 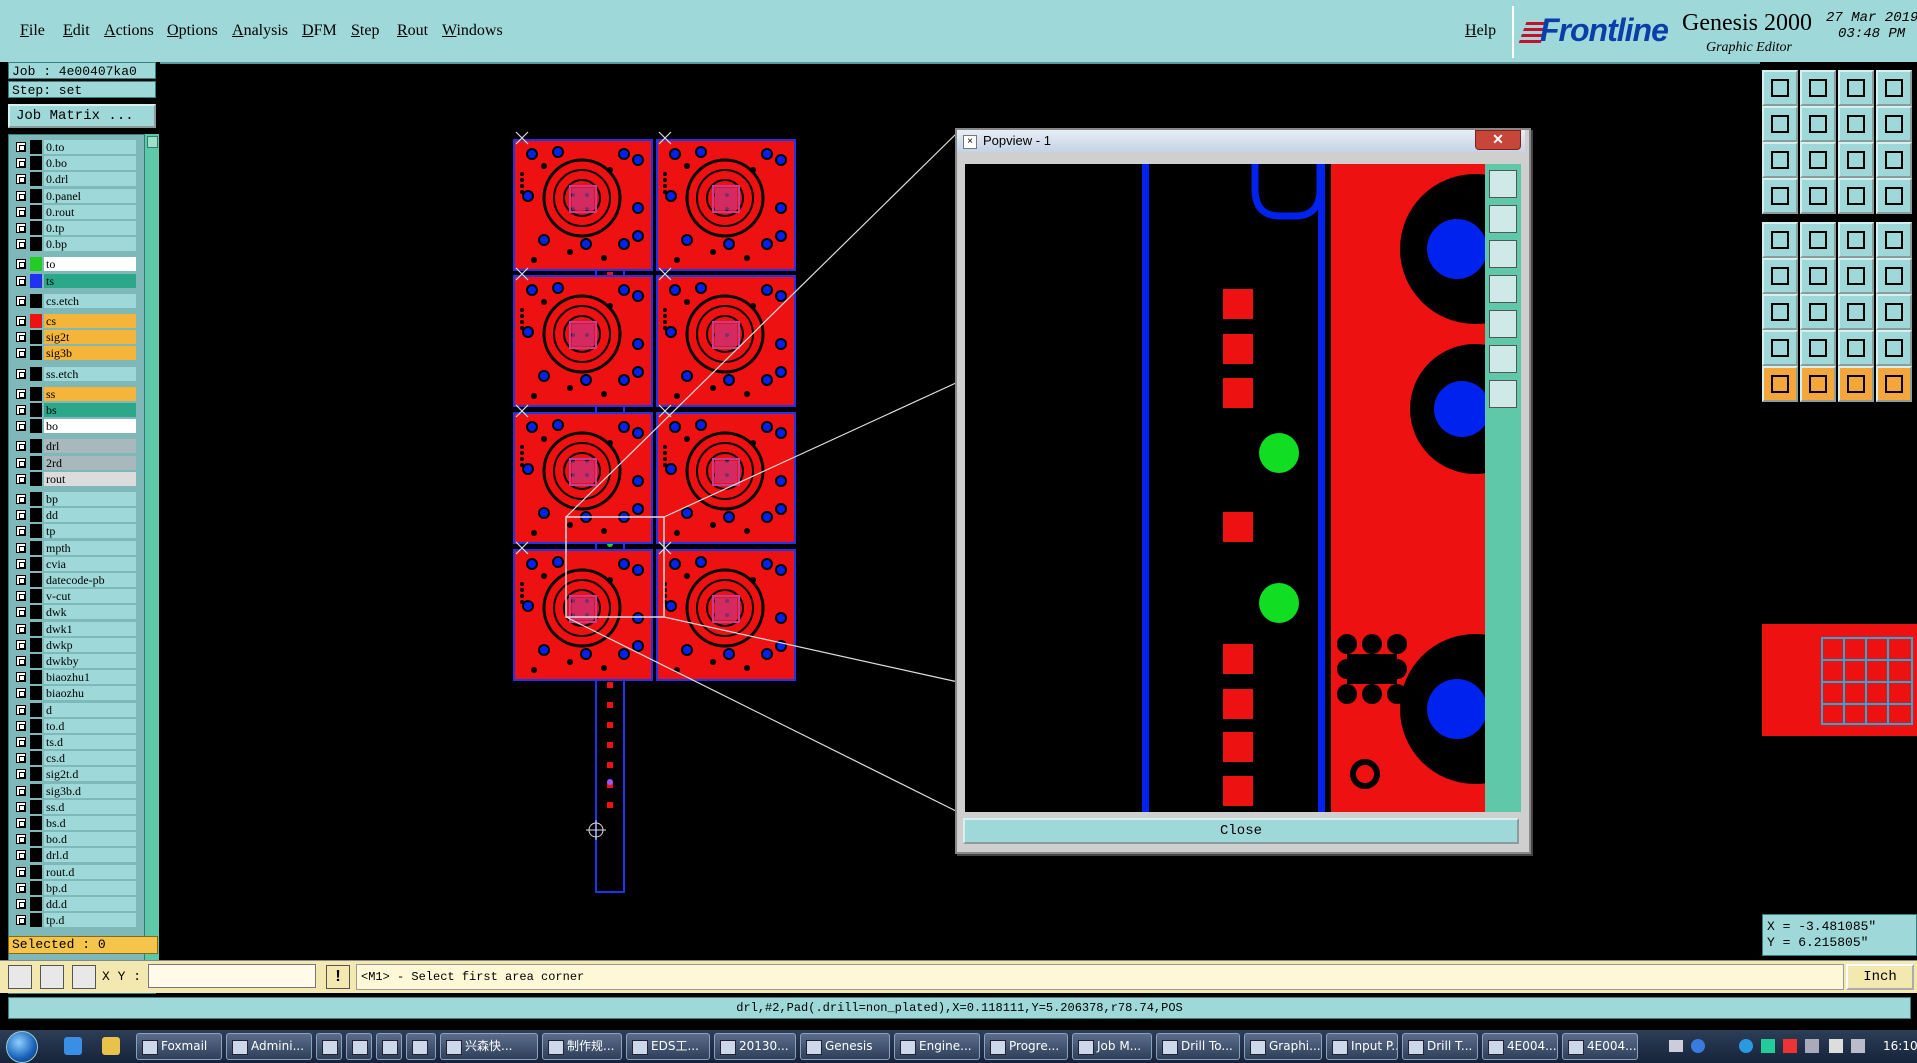 What do you see at coordinates (90, 661) in the screenshot?
I see `layer-name: dwkby` at bounding box center [90, 661].